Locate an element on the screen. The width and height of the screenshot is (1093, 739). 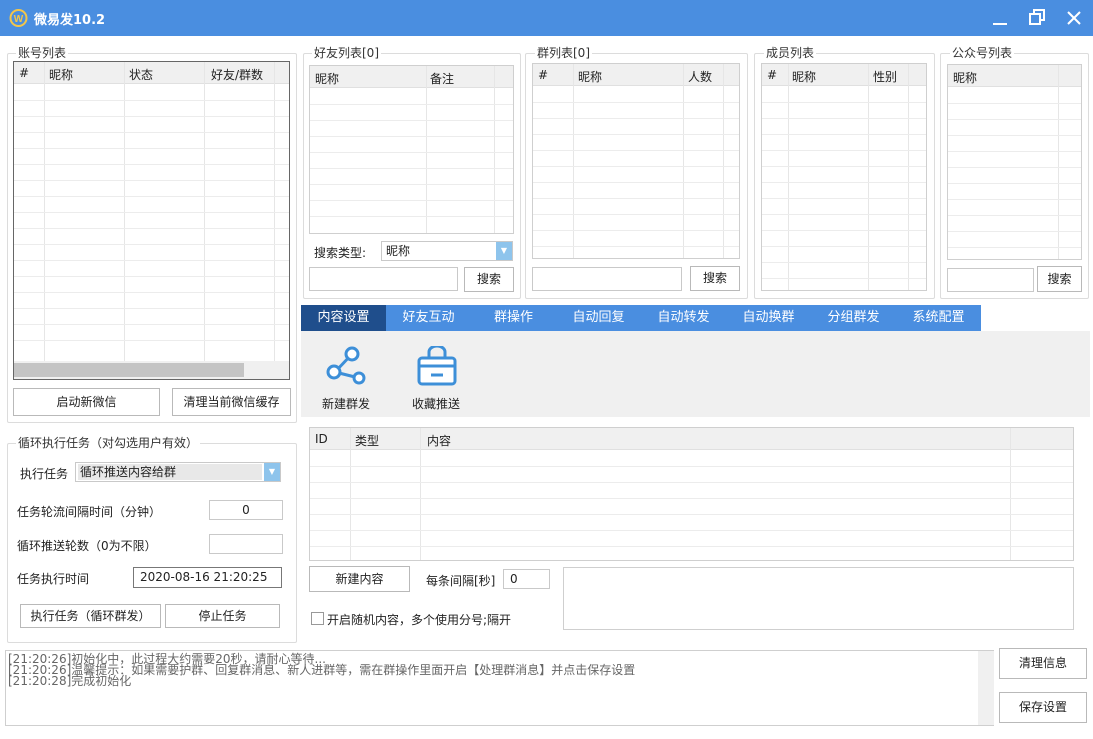
tab-auto-reply: 自动回复 is located at coordinates (598, 318).